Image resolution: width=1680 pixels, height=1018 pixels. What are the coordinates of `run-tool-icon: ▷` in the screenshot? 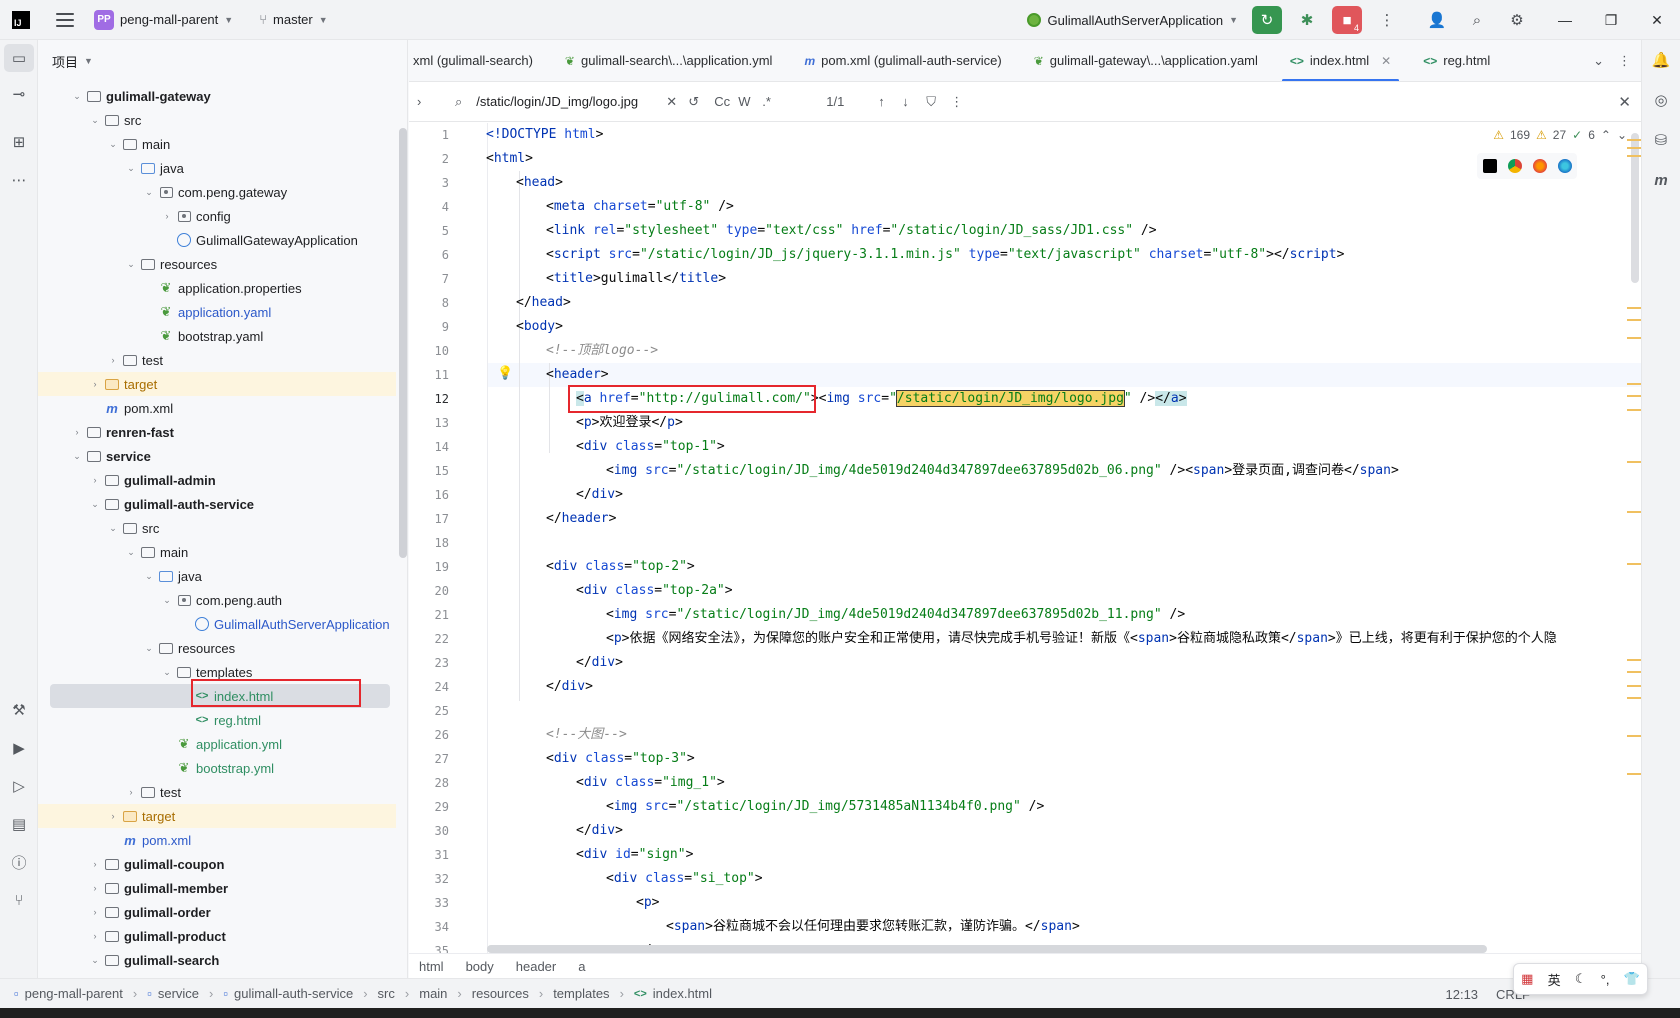 It's located at (19, 786).